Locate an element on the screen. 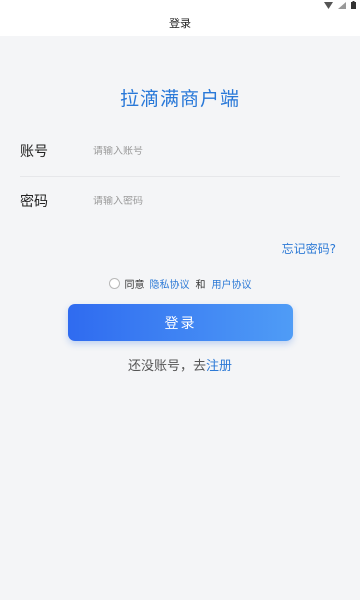 This screenshot has width=360, height=600. app-name: 拉滴满商户端 is located at coordinates (179, 99).